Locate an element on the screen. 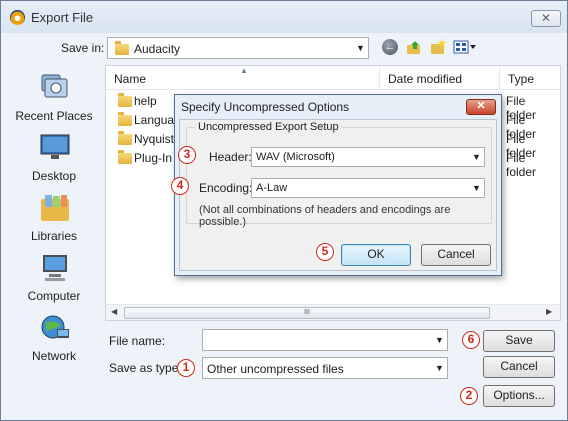  place-network: Network is located at coordinates (54, 341).